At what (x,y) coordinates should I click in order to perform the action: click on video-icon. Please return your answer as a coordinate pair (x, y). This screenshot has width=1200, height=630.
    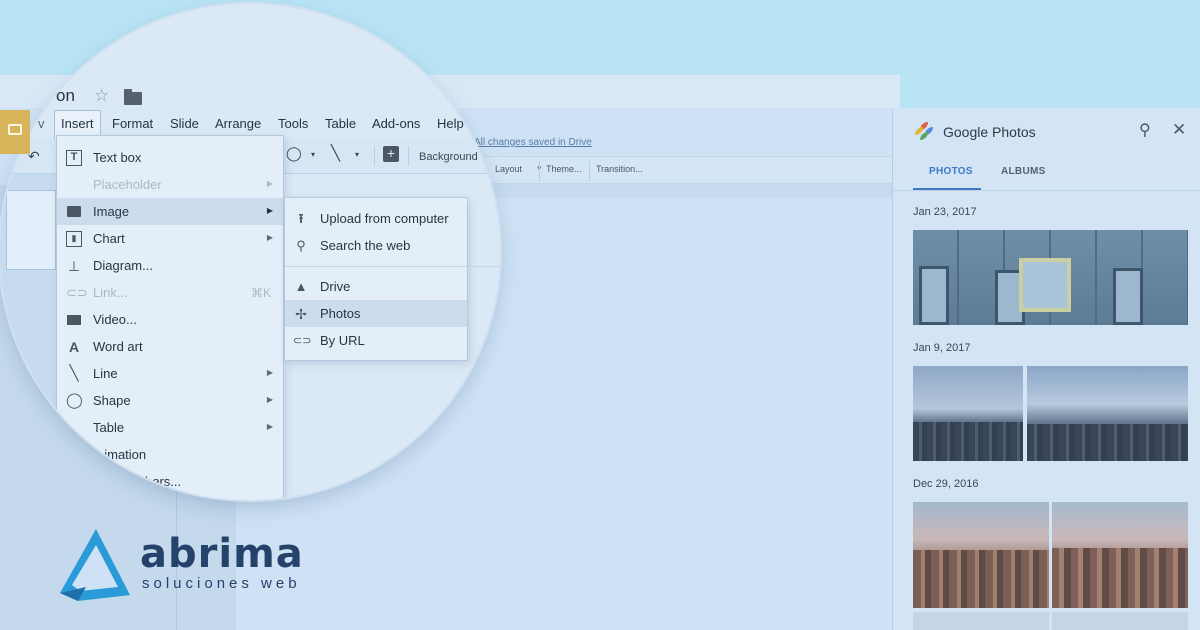
    Looking at the image, I should click on (74, 320).